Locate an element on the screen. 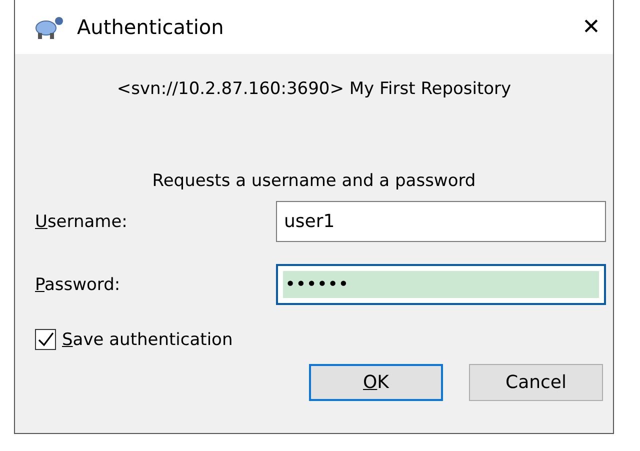  input-field: user1 is located at coordinates (441, 221).